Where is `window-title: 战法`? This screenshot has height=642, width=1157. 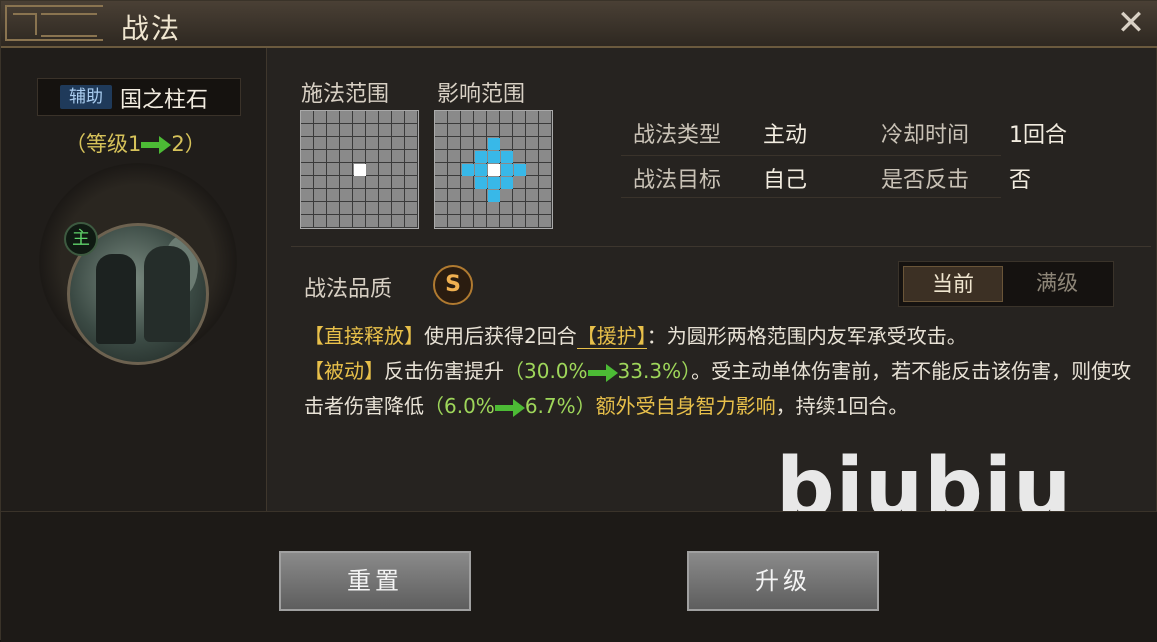
window-title: 战法 is located at coordinates (151, 28).